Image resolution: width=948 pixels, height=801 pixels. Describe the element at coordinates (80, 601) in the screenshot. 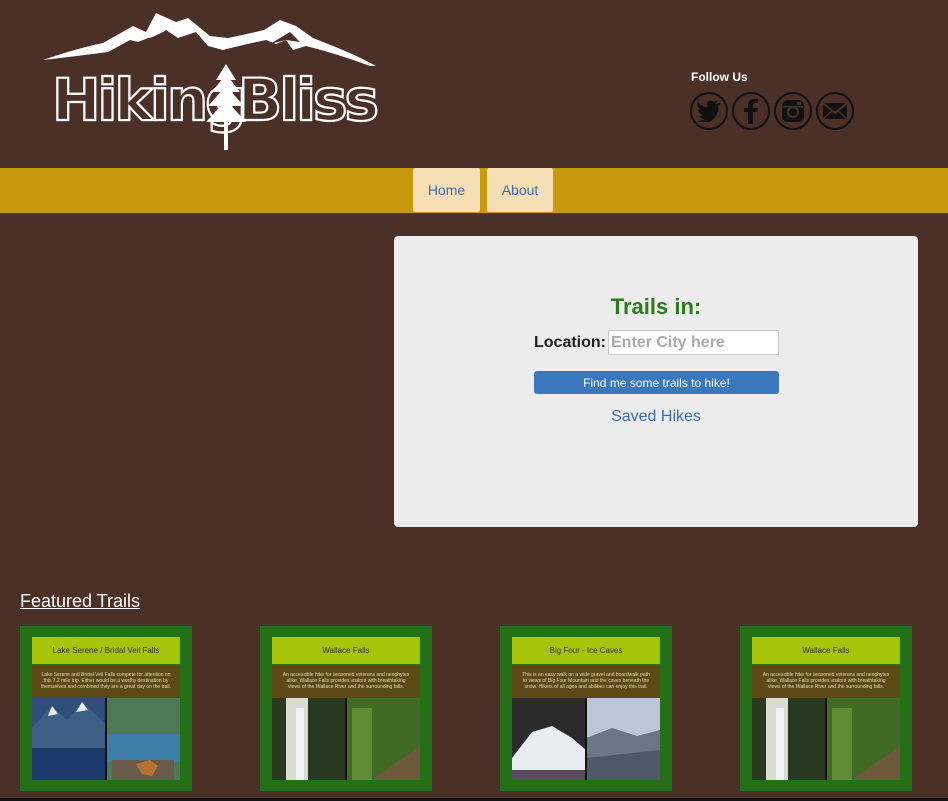

I see `featured-trails-heading: Featured Trails` at that location.